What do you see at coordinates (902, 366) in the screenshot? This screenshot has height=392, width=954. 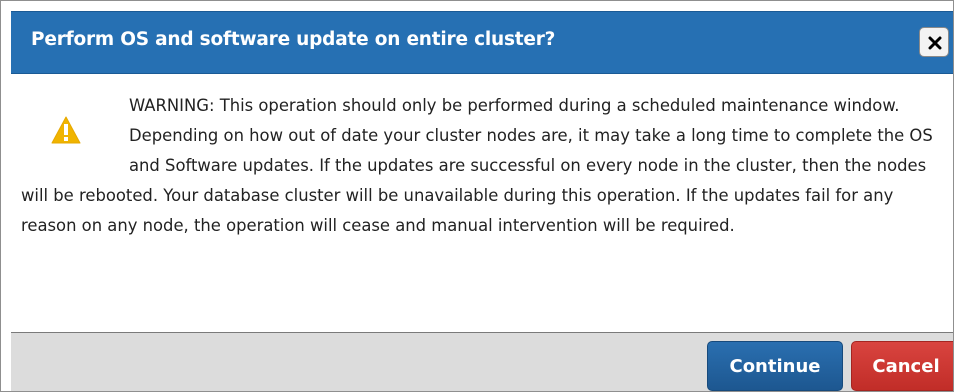 I see `cancel-button: Cancel` at bounding box center [902, 366].